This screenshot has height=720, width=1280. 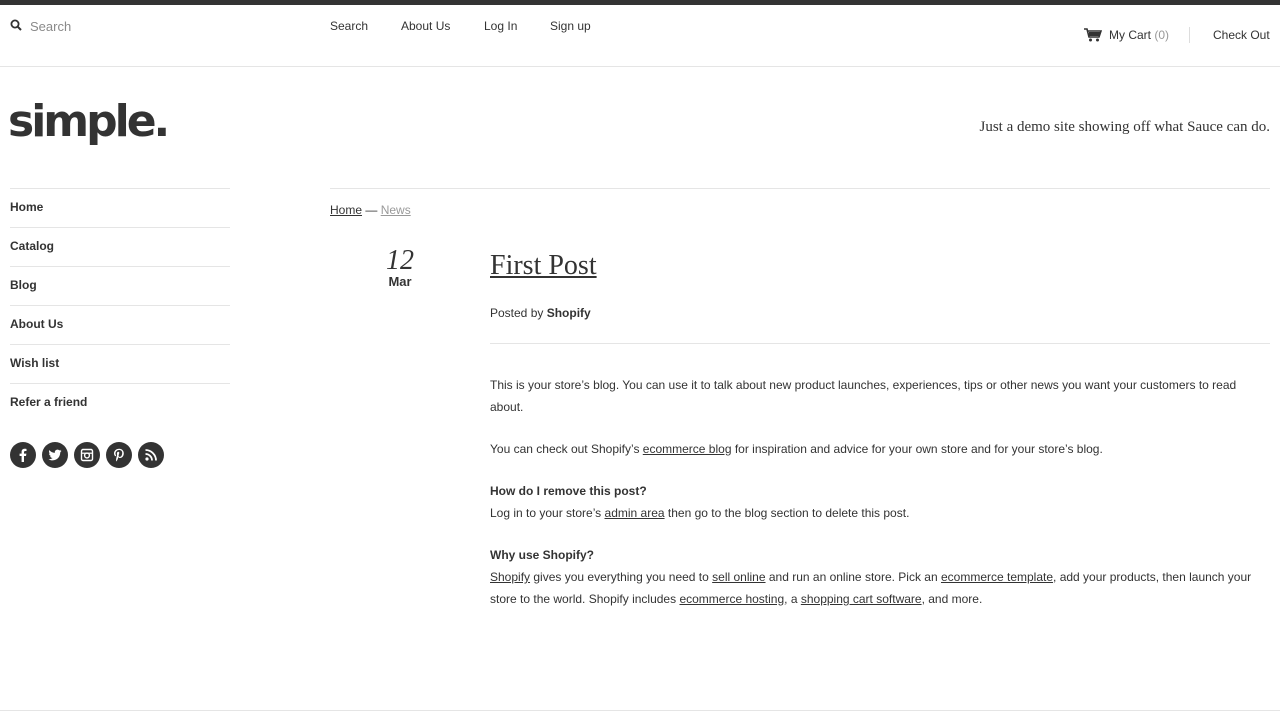 What do you see at coordinates (55, 455) in the screenshot?
I see `twitter-icon` at bounding box center [55, 455].